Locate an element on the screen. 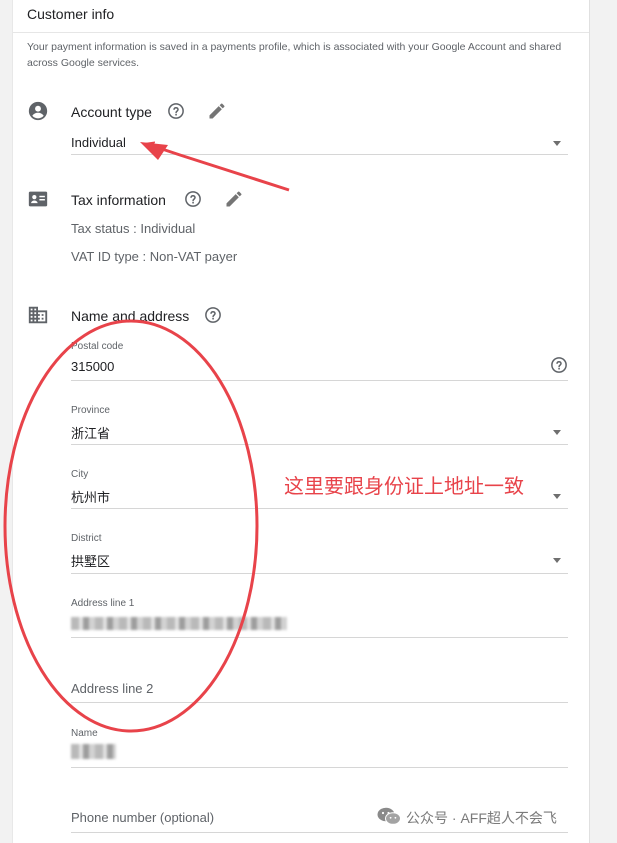  name-underline is located at coordinates (319, 767).